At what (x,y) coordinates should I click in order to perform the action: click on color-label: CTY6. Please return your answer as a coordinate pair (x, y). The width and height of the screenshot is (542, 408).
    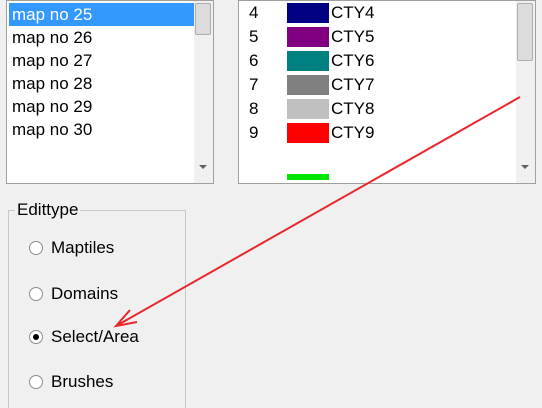
    Looking at the image, I should click on (353, 60).